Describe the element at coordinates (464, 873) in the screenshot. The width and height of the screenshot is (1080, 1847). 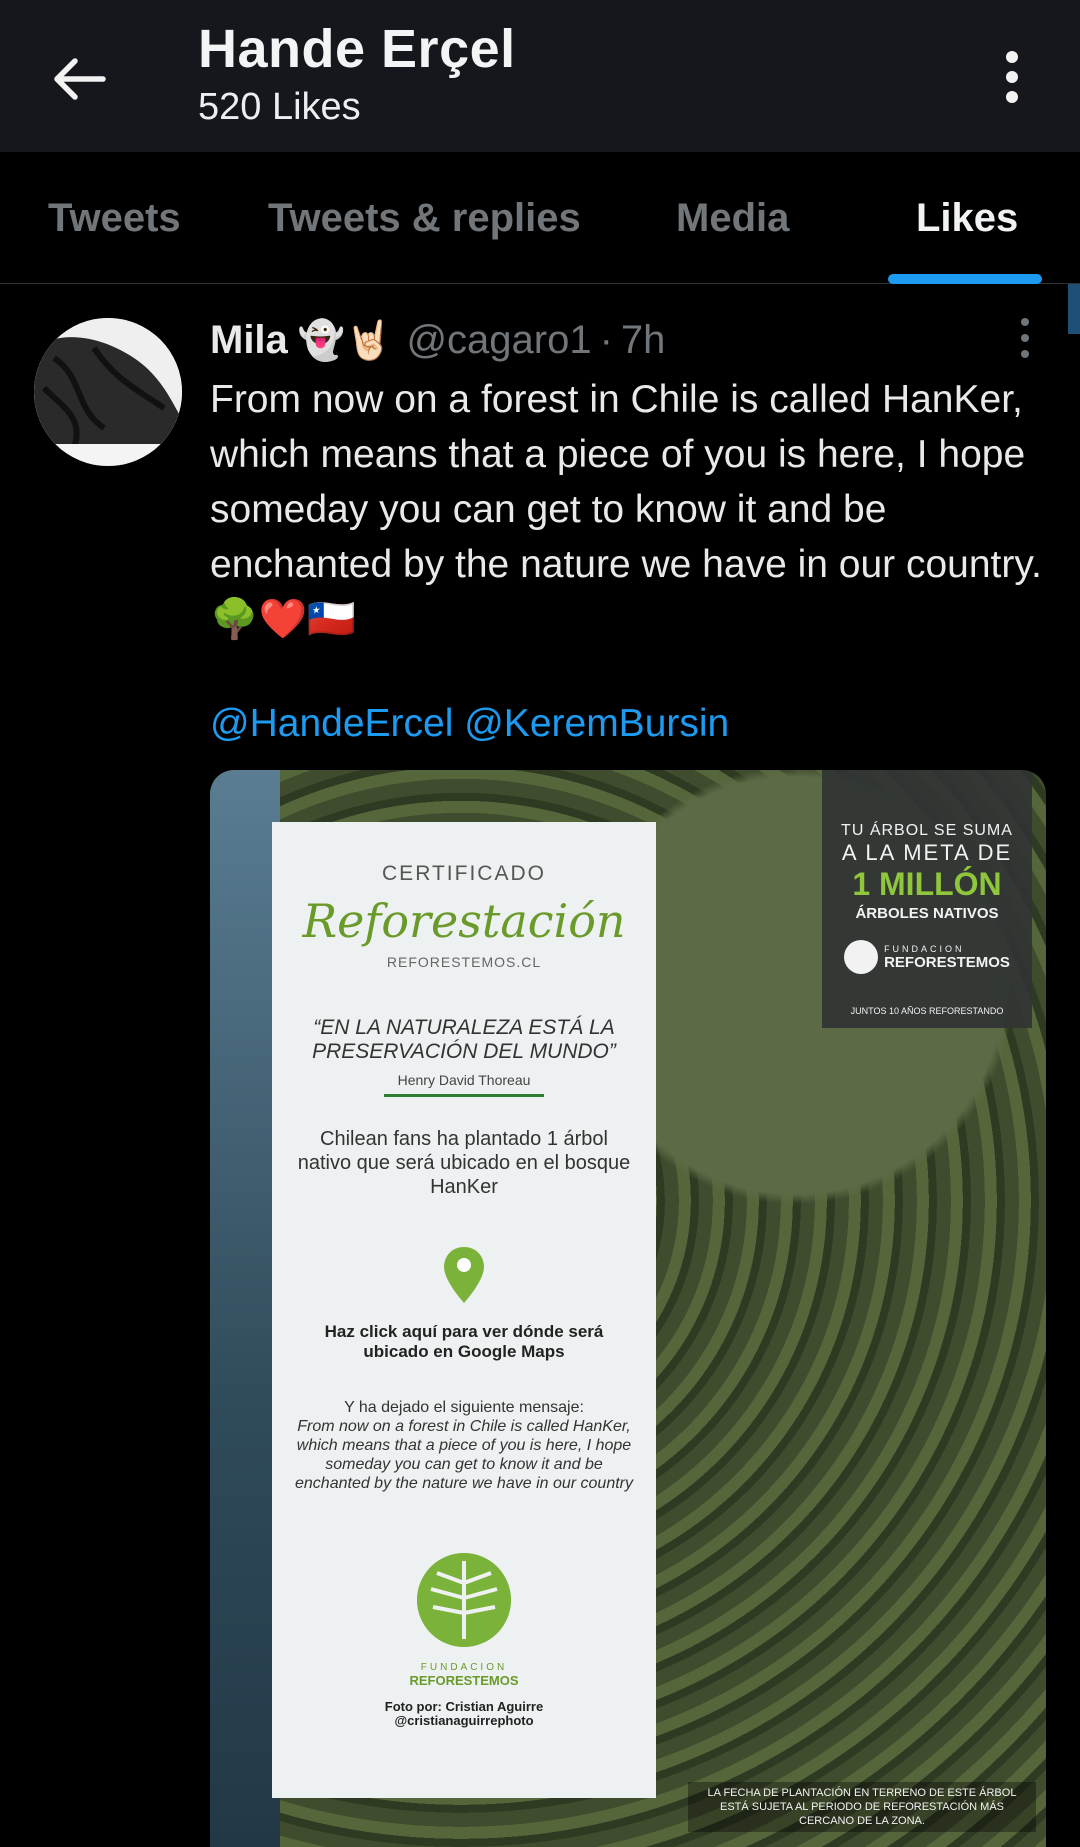
I see `certificate-heading: CERTIFICADO` at that location.